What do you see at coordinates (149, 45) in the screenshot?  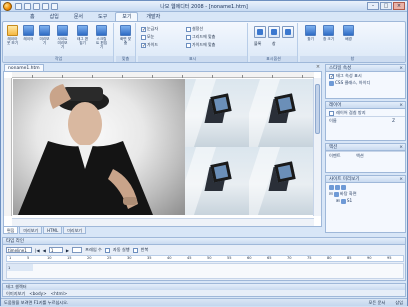 I see `guide-checkbox: 가이드` at bounding box center [149, 45].